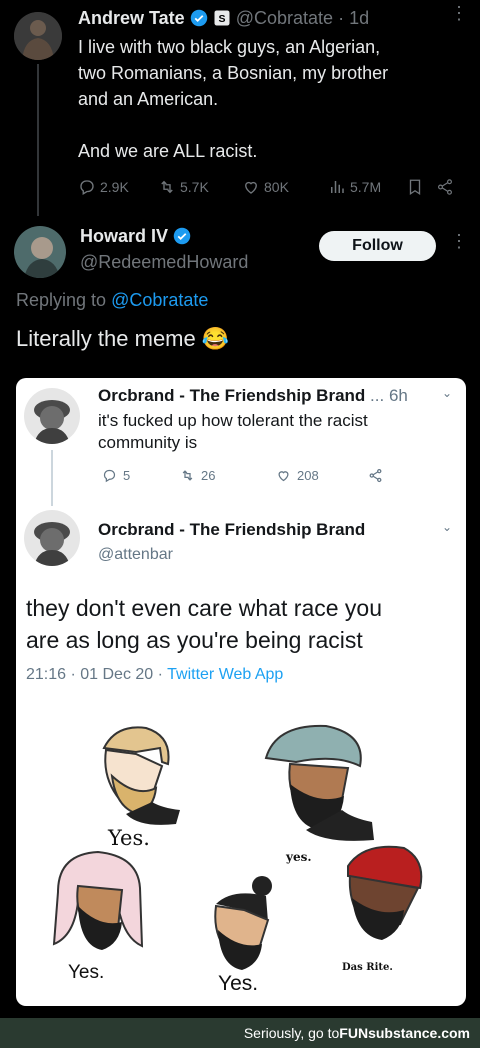 The width and height of the screenshot is (480, 1048). Describe the element at coordinates (141, 775) in the screenshot. I see `chad-blonde-illustration` at that location.